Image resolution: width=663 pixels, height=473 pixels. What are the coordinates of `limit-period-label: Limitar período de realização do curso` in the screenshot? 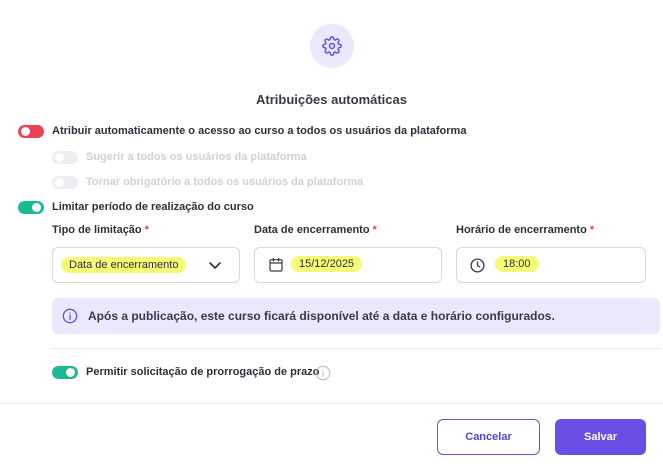 It's located at (153, 207).